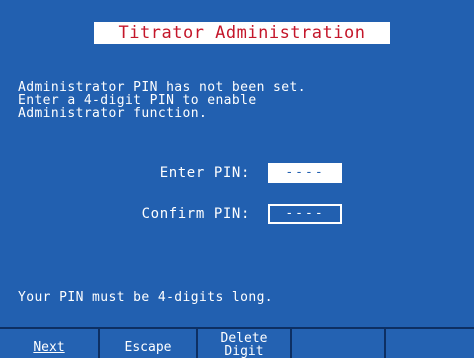 This screenshot has width=474, height=358. Describe the element at coordinates (195, 214) in the screenshot. I see `confirm-pin-label: Confirm PIN:` at that location.